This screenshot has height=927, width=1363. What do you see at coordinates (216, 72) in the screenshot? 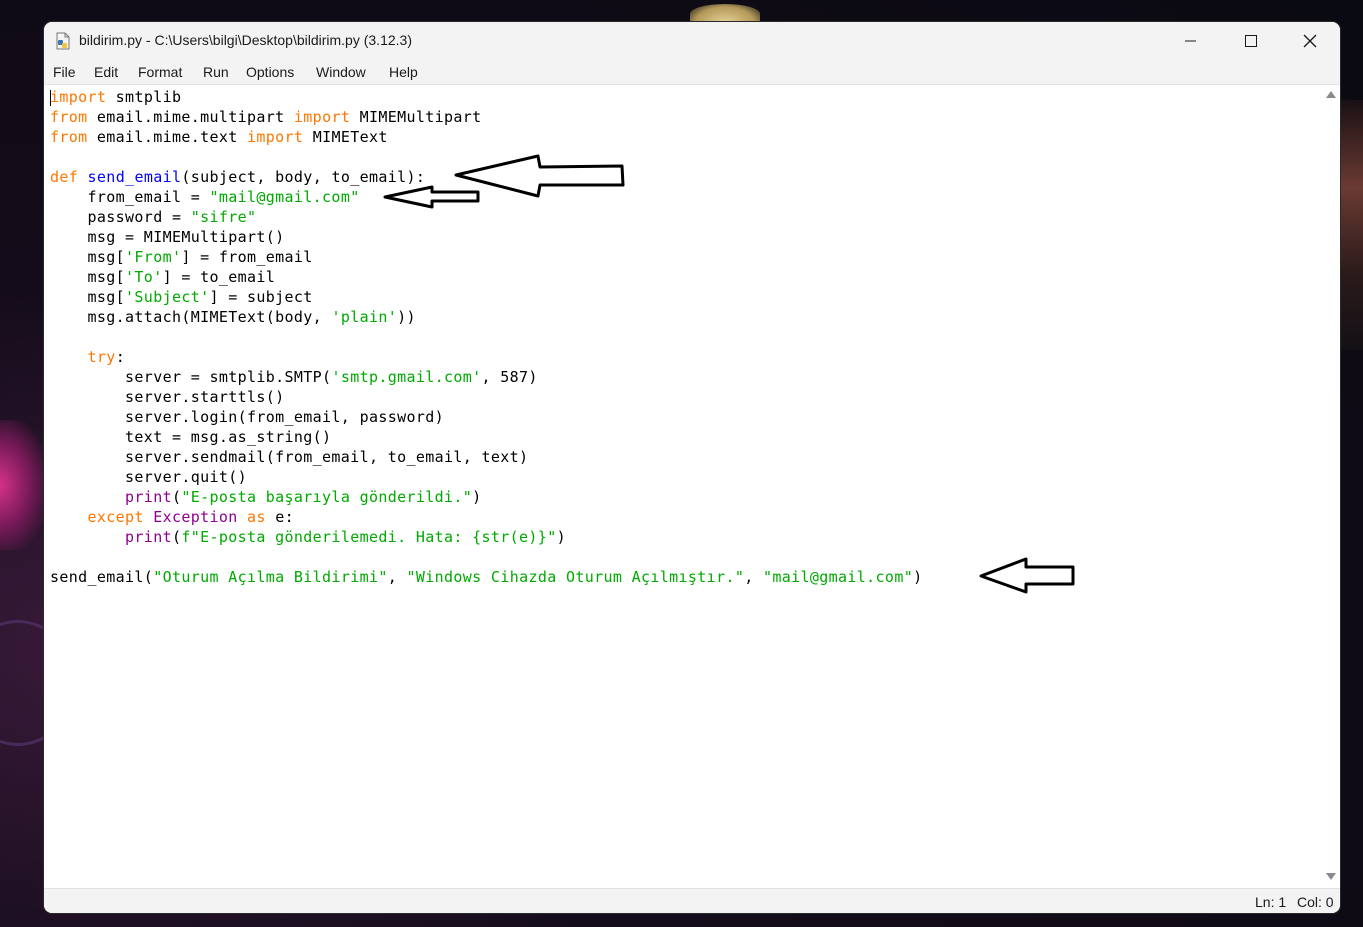
I see `menu-run: Run` at bounding box center [216, 72].